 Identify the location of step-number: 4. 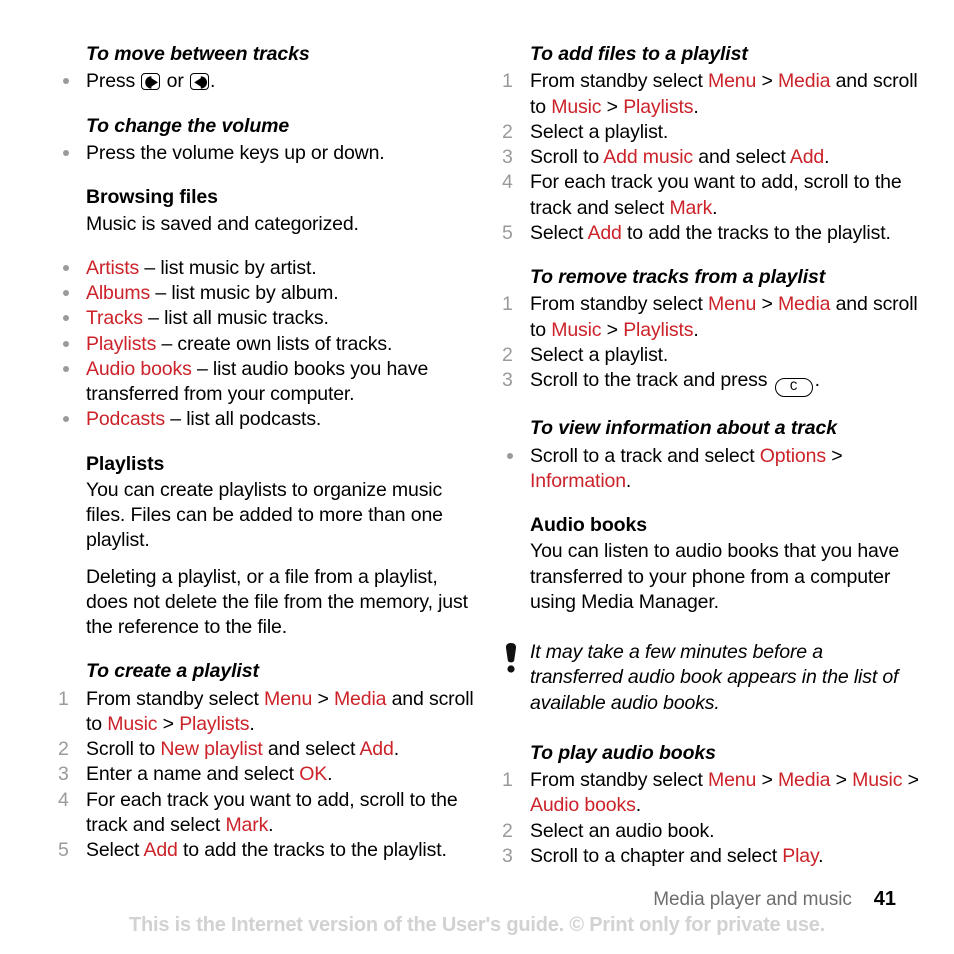
(507, 182).